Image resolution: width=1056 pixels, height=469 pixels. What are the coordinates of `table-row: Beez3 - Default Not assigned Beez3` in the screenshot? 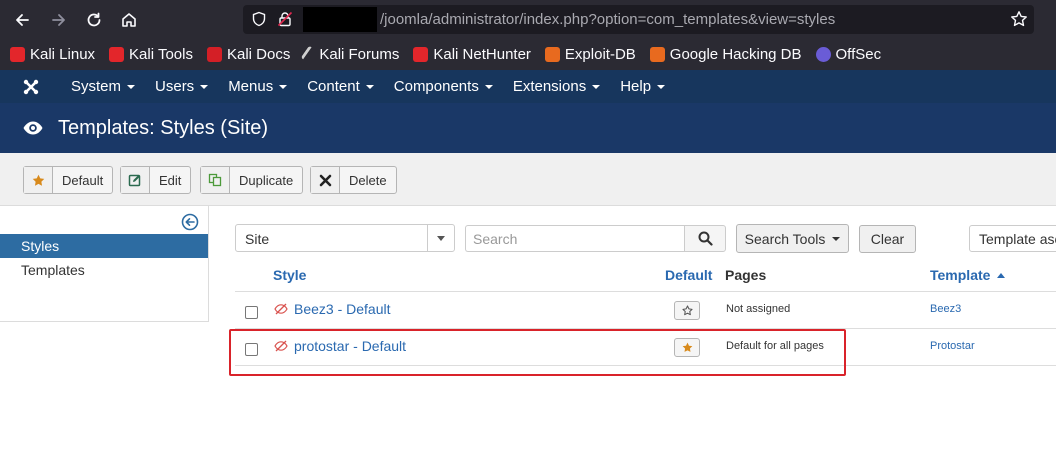 It's located at (645, 310).